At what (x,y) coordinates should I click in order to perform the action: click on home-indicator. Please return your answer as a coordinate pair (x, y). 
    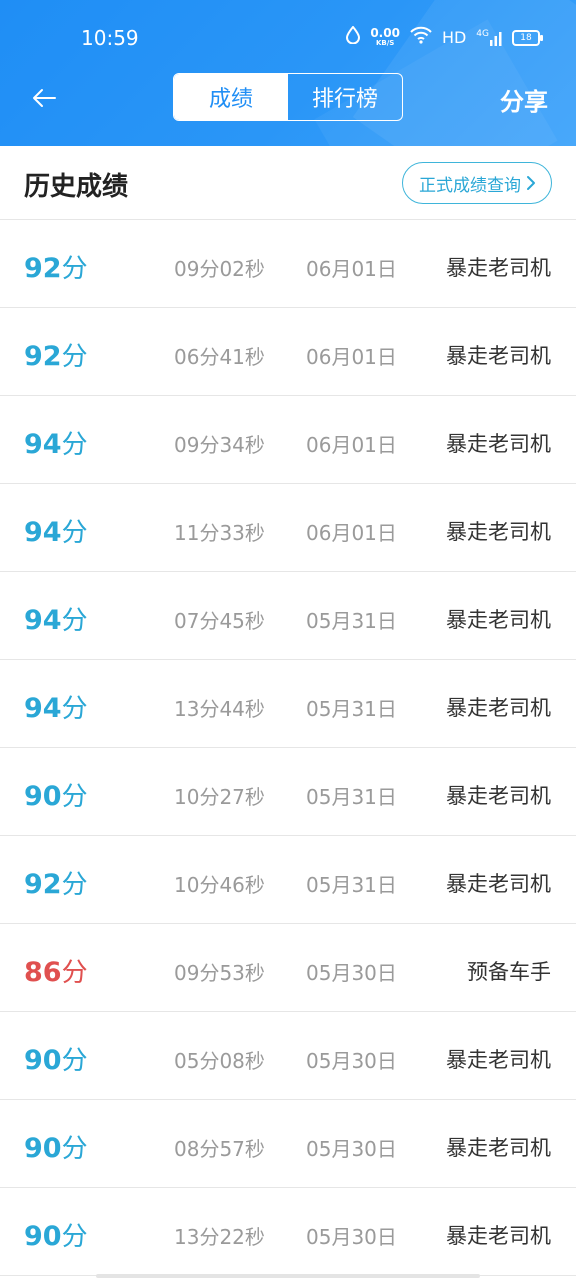
    Looking at the image, I should click on (288, 1276).